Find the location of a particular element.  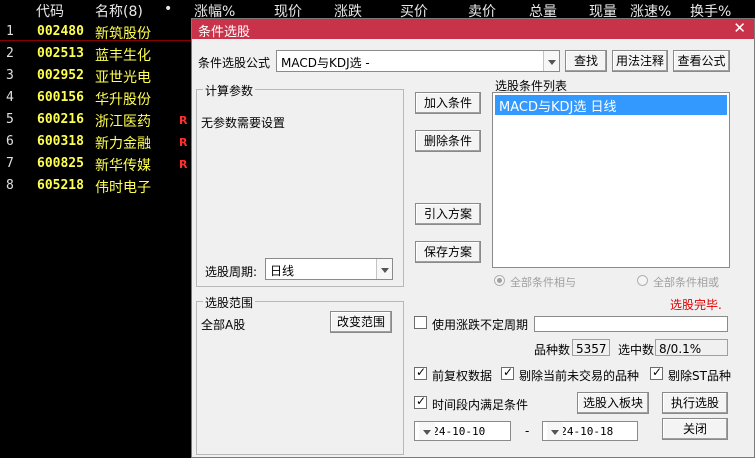

stock-row: 2 002513 蓝丰生化 is located at coordinates (95, 55).